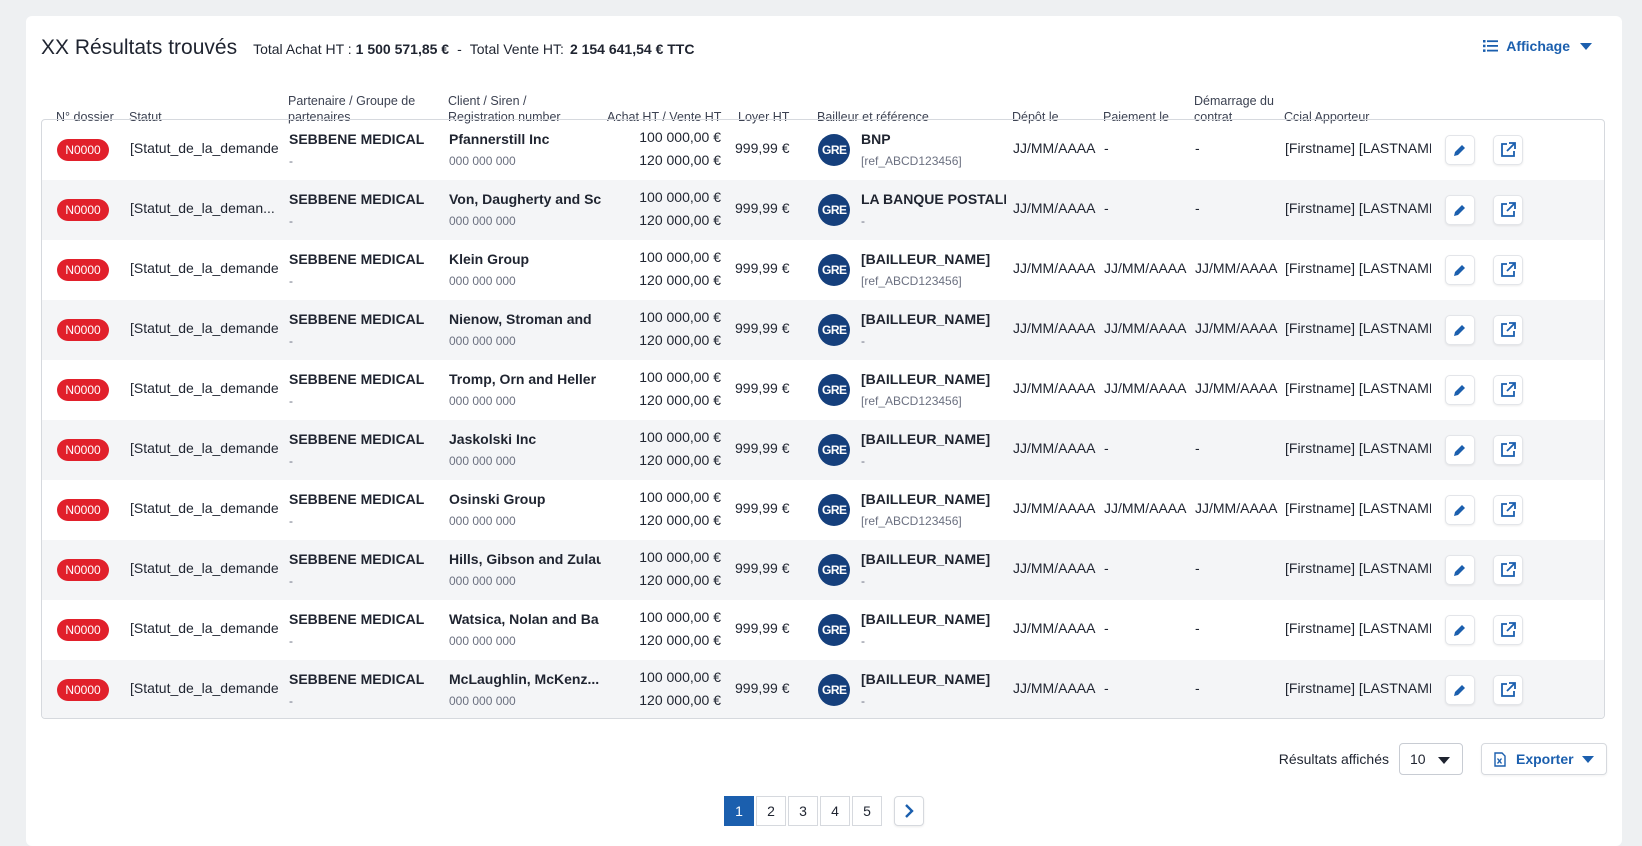  Describe the element at coordinates (520, 319) in the screenshot. I see `client-name: Nienow, Stroman and` at that location.